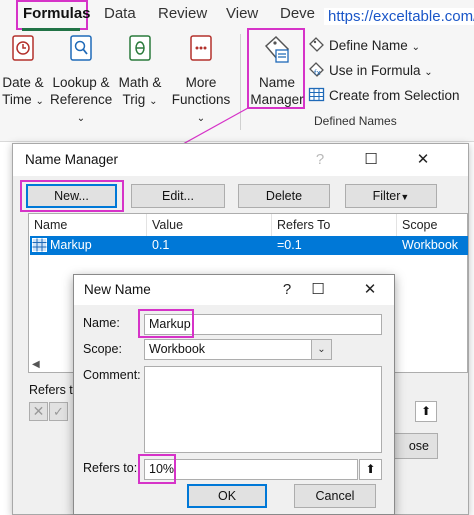 The image size is (474, 515). What do you see at coordinates (112, 375) in the screenshot?
I see `comment-label: Comment:` at bounding box center [112, 375].